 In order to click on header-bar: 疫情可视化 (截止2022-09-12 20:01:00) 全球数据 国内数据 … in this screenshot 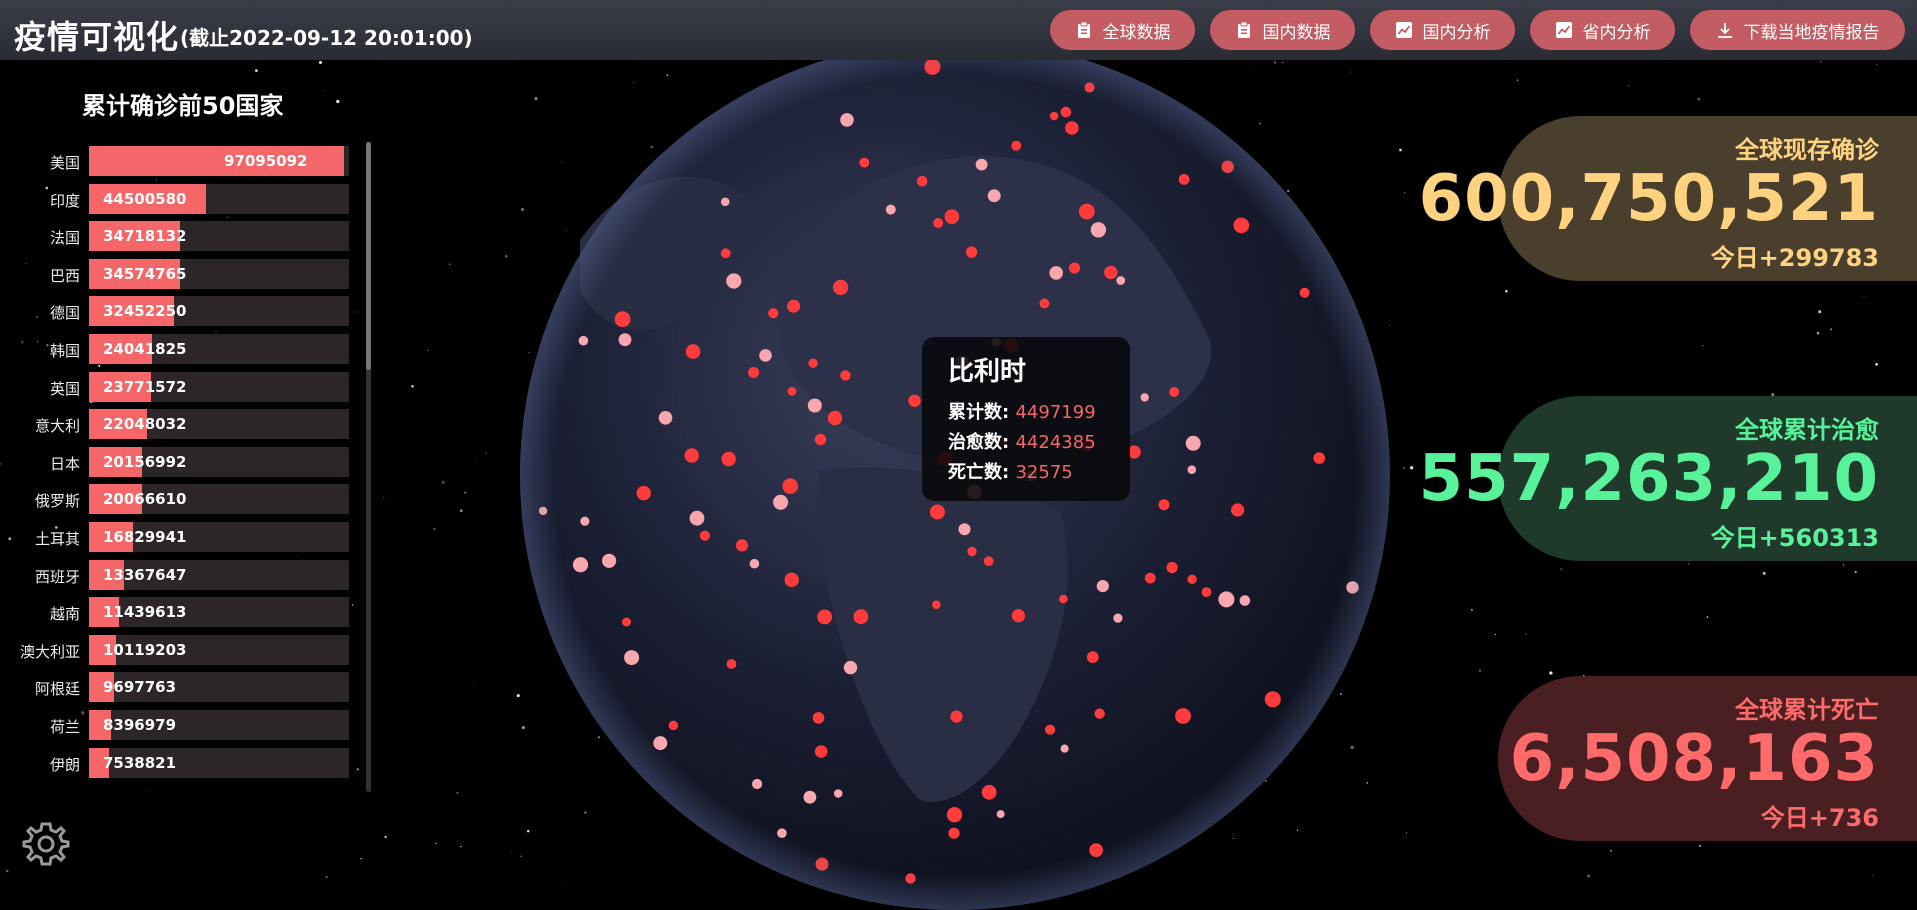, I will do `click(958, 30)`.